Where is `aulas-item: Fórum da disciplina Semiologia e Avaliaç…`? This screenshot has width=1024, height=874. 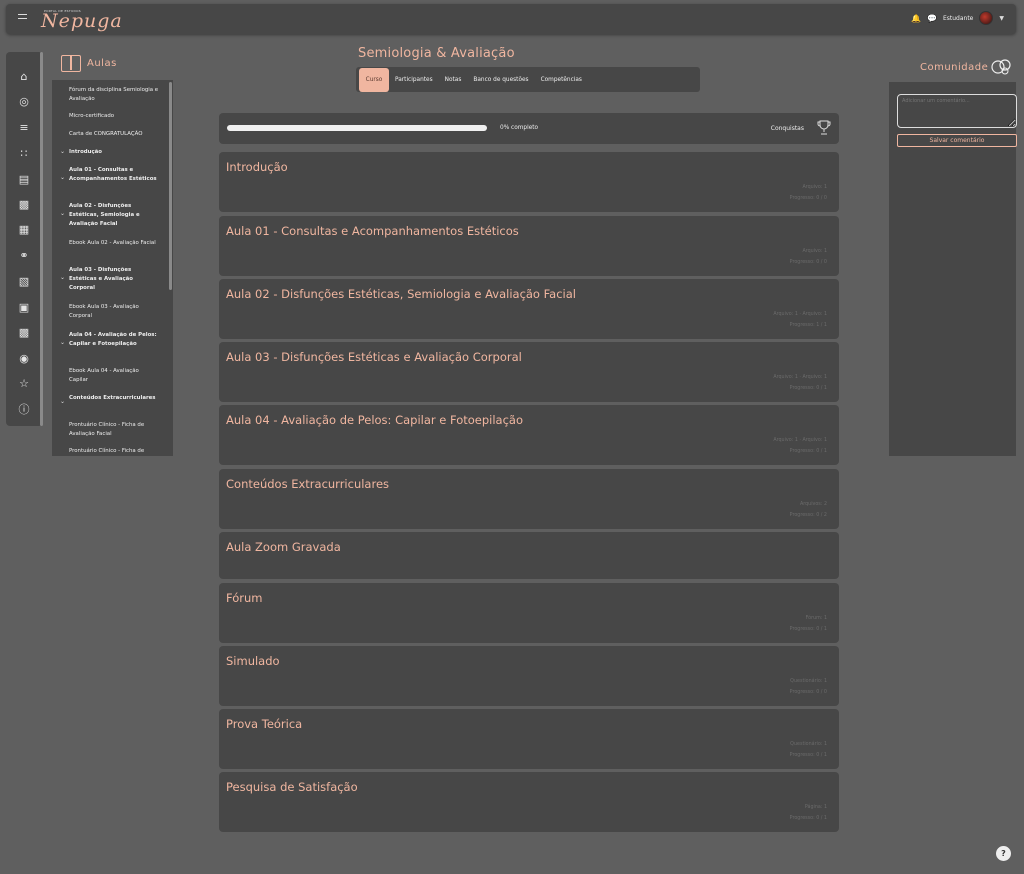
aulas-item: Fórum da disciplina Semiologia e Avaliaç… is located at coordinates (114, 95).